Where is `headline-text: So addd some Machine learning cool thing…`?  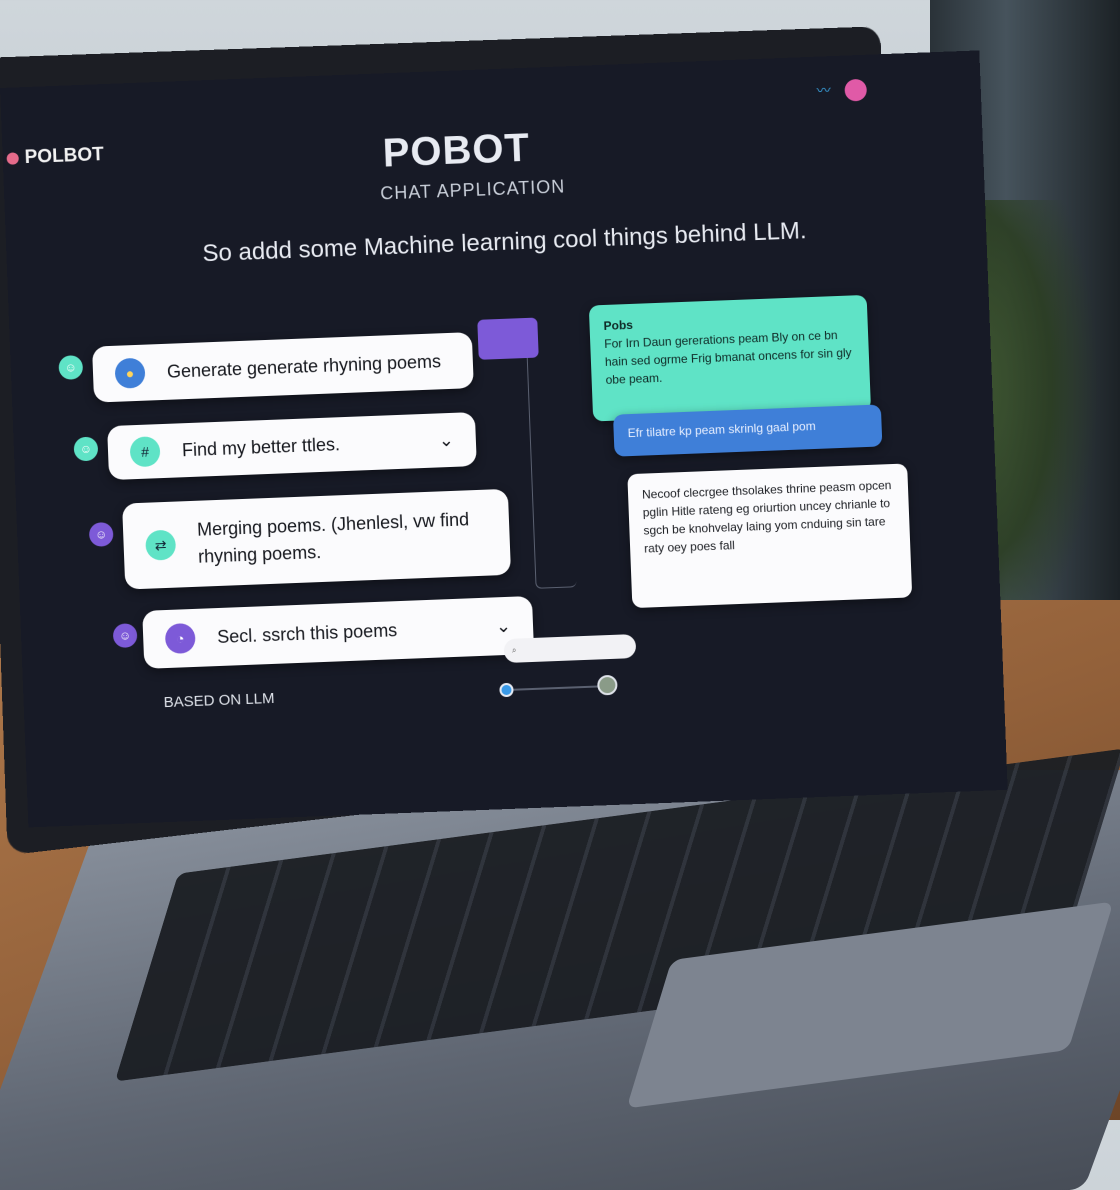 headline-text: So addd some Machine learning cool thing… is located at coordinates (504, 242).